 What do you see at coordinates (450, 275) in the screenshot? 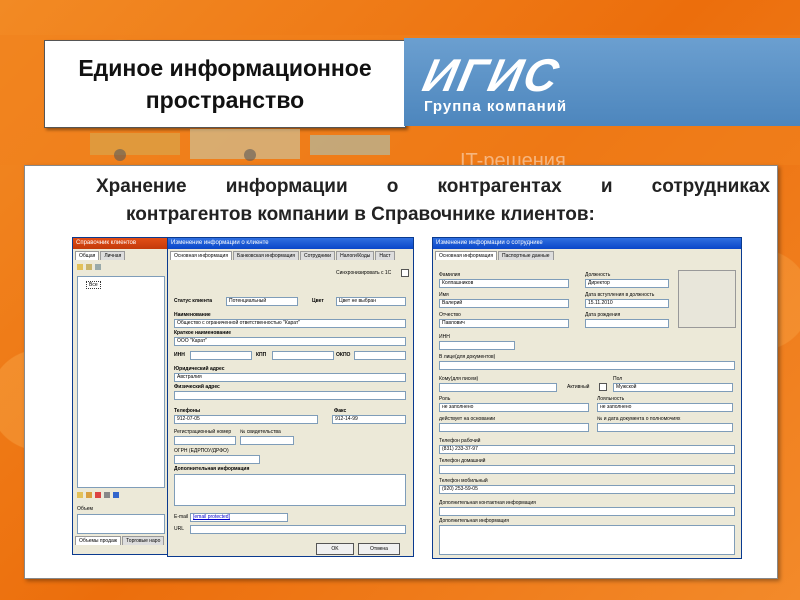
I see `surname-label: Фамилия` at bounding box center [450, 275].